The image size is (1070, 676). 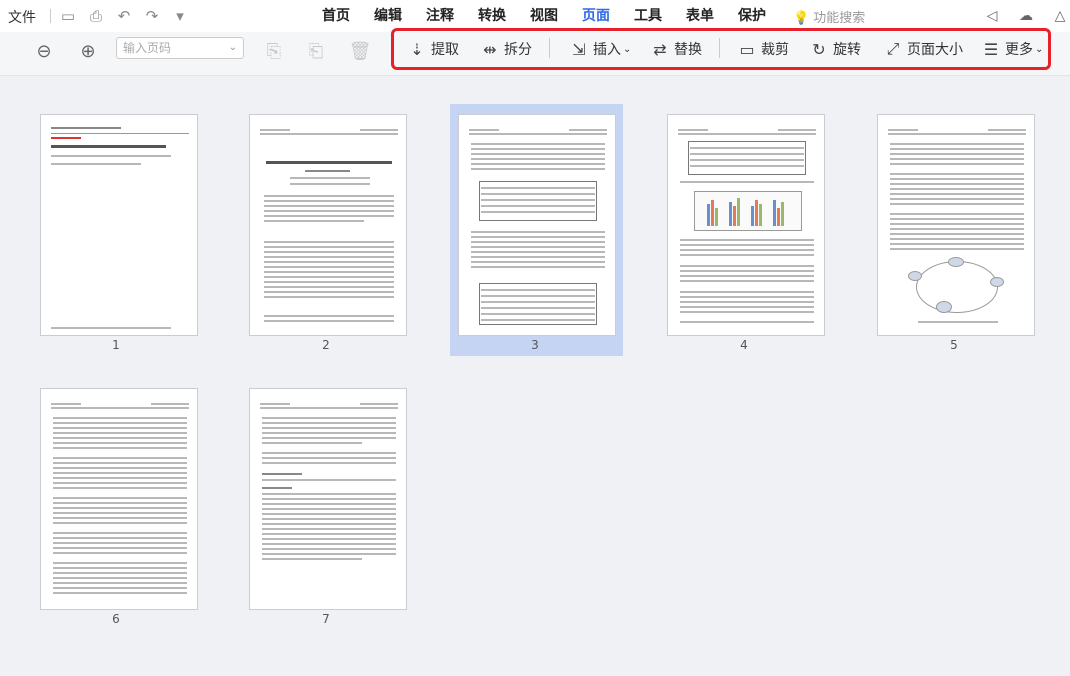 I want to click on more-icon: ☰, so click(x=991, y=49).